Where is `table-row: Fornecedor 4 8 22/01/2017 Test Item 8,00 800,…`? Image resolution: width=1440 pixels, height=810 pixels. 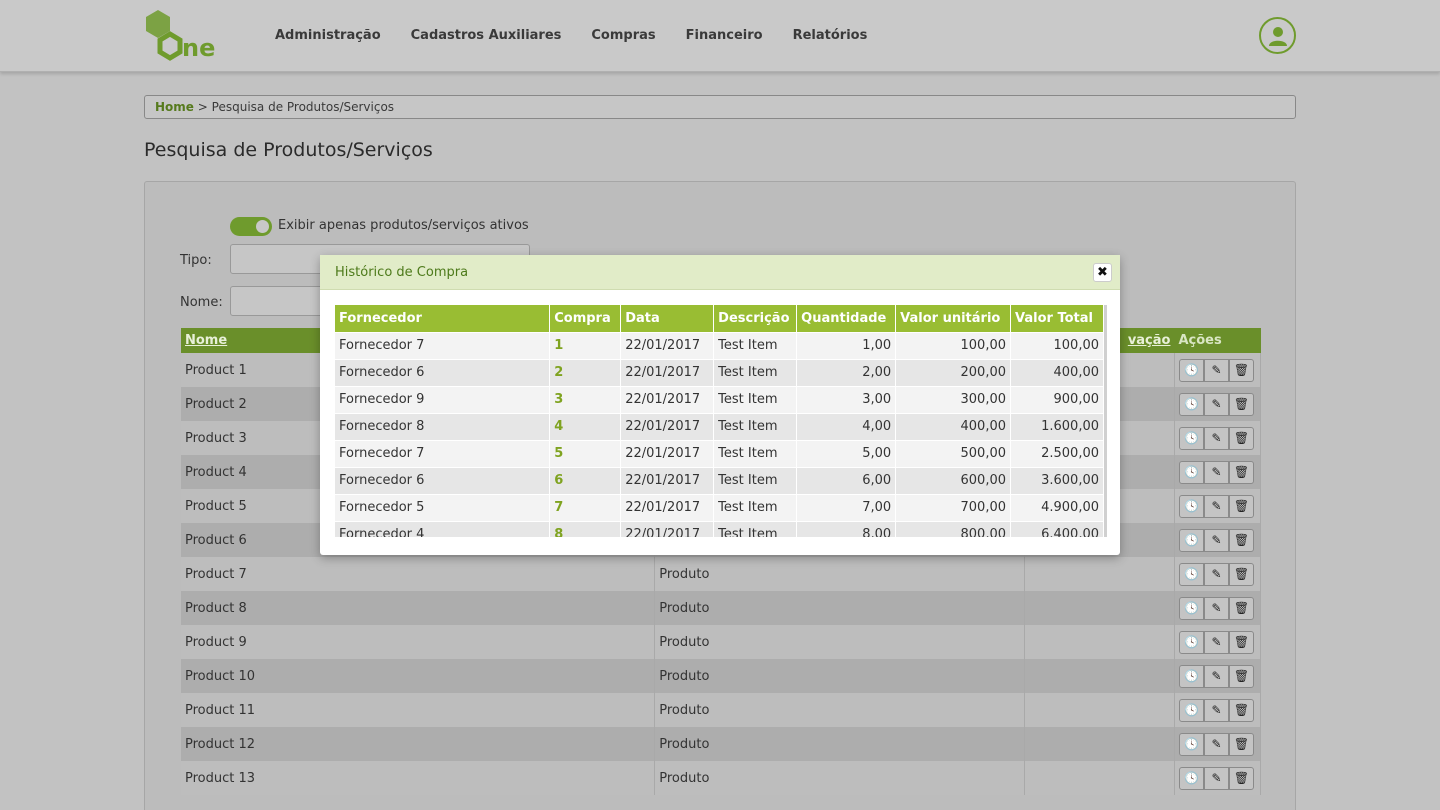
table-row: Fornecedor 4 8 22/01/2017 Test Item 8,00 800,… is located at coordinates (719, 528).